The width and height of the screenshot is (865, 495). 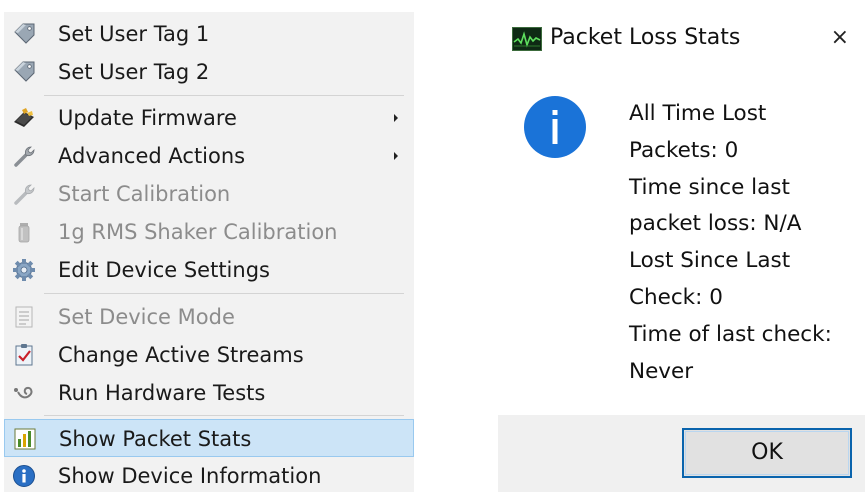 I want to click on menu-item-show-device-information: Show Device Information, so click(x=209, y=476).